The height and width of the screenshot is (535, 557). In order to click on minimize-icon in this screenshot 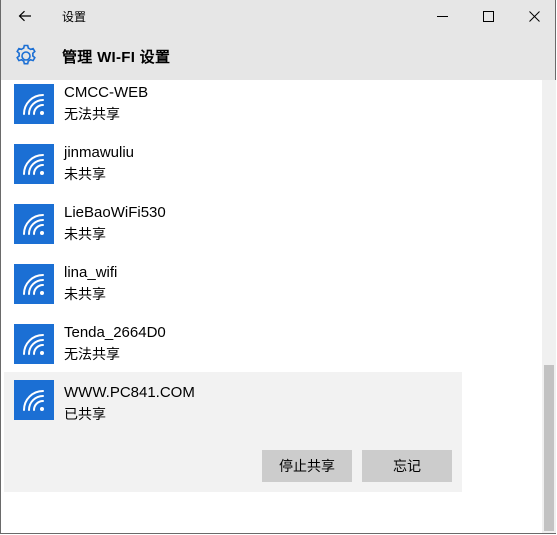, I will do `click(442, 16)`.